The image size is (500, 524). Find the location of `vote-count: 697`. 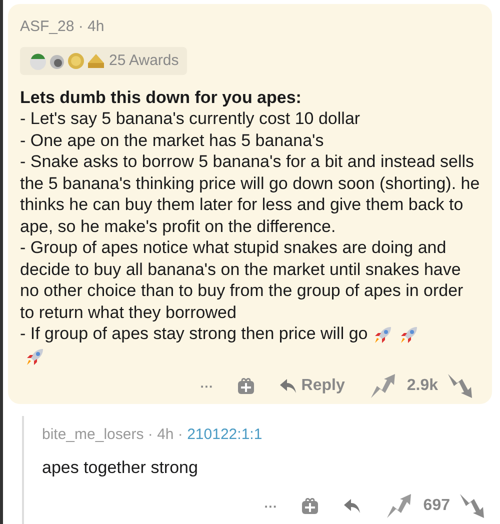

vote-count: 697 is located at coordinates (436, 506).